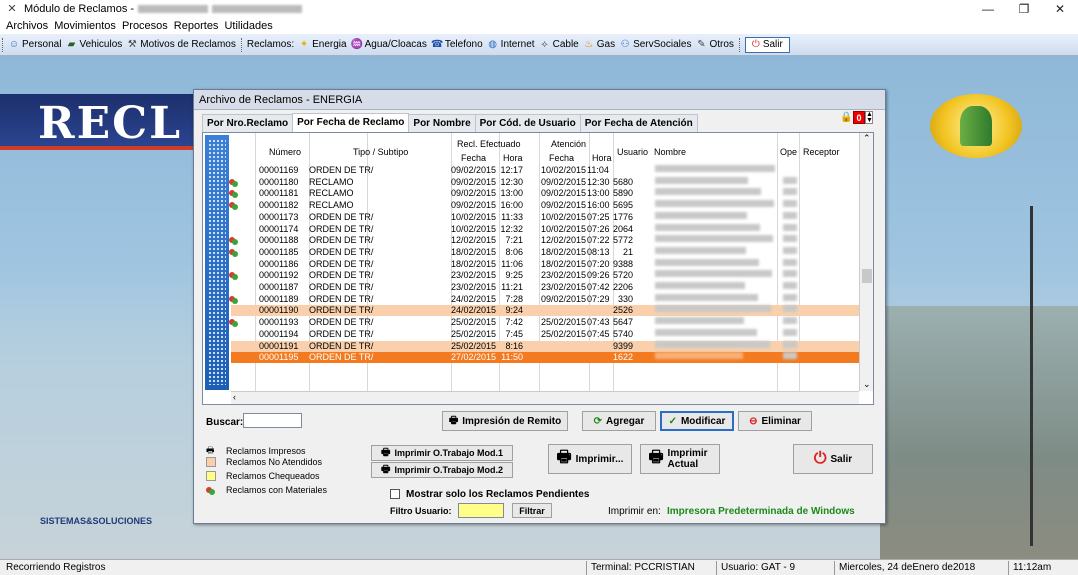 The height and width of the screenshot is (575, 1078). Describe the element at coordinates (380, 152) in the screenshot. I see `header-tipo: Tipo / Subtipo` at that location.